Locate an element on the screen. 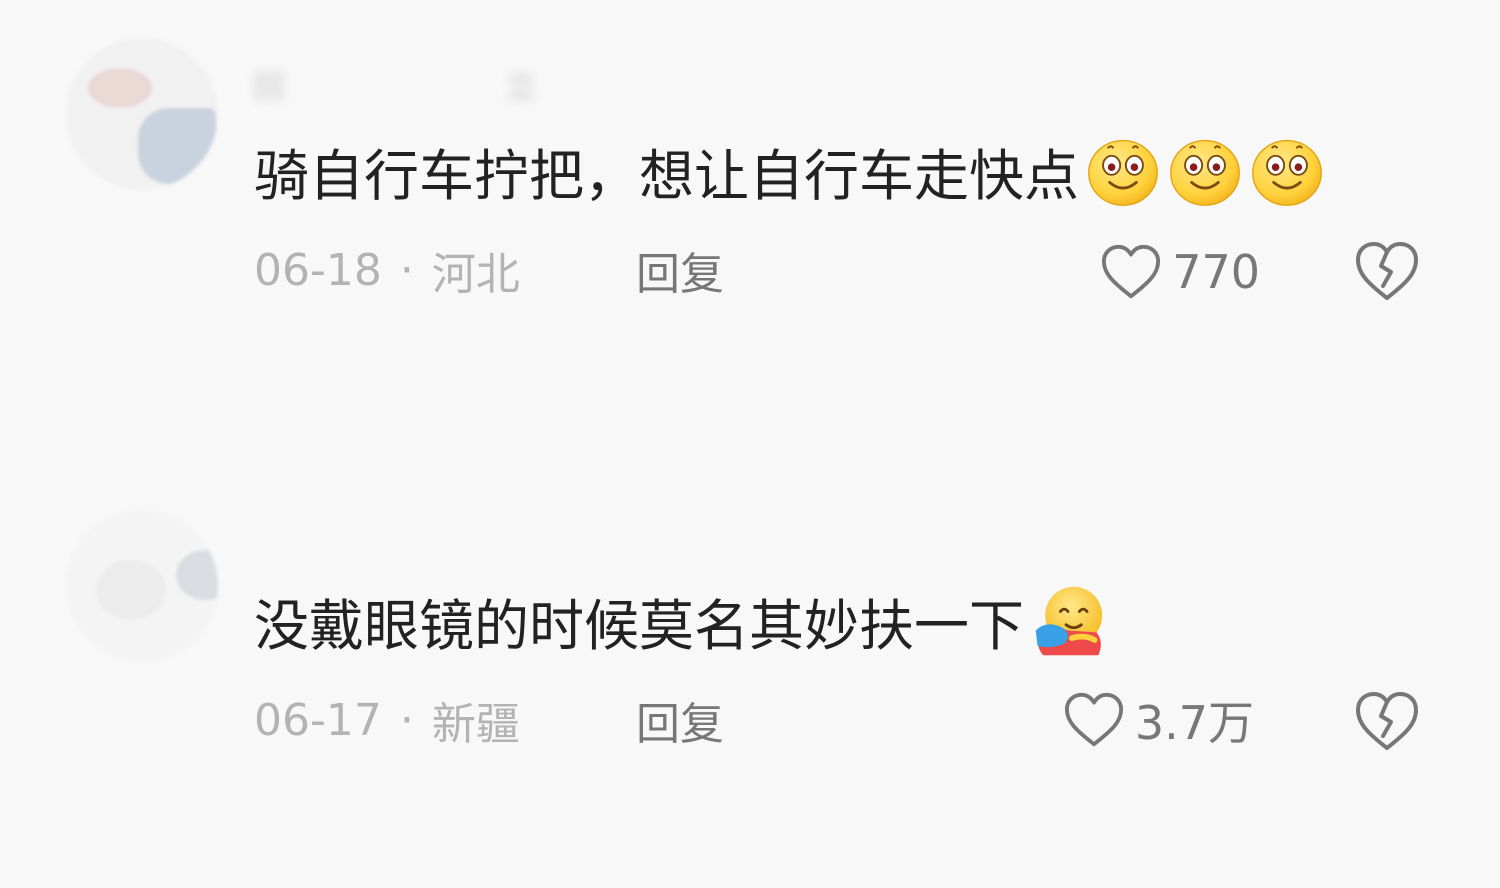 This screenshot has height=888, width=1500. hug-icon is located at coordinates (1068, 621).